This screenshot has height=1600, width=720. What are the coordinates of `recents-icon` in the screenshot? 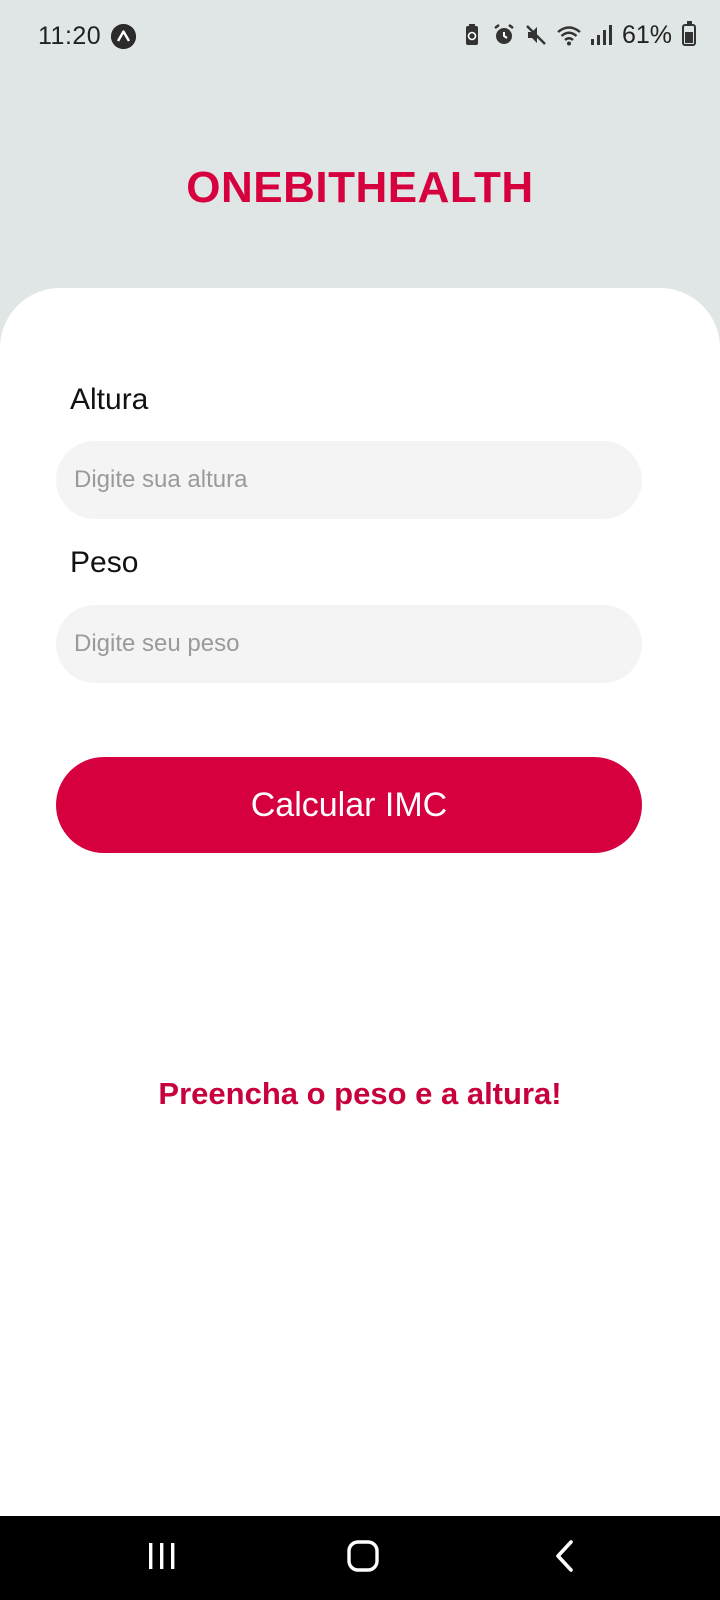 It's located at (162, 1558).